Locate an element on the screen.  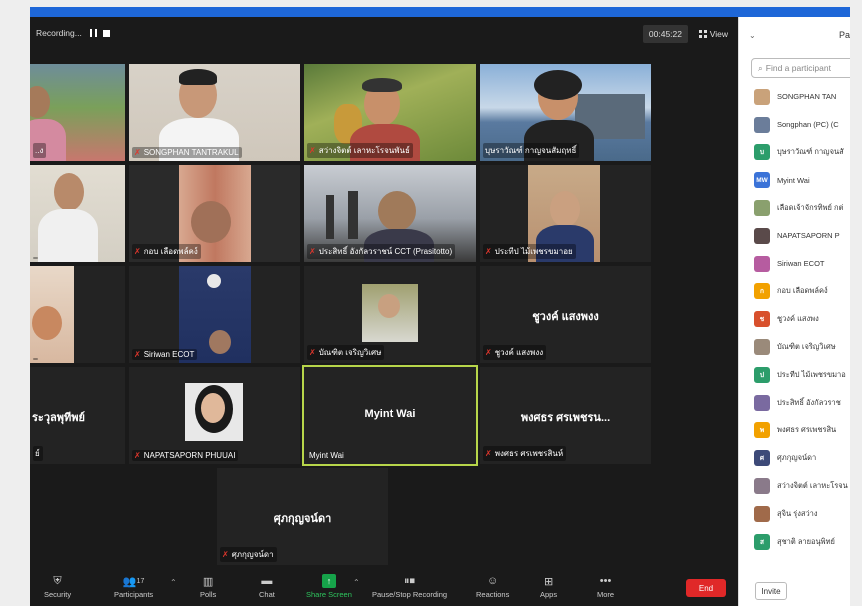
view-button: View is located at coordinates (713, 34).